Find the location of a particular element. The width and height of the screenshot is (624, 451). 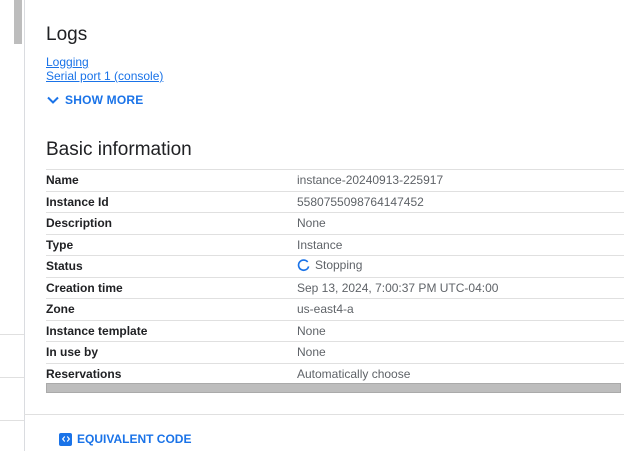

equivalent-code-button: EQUIVALENT CODE is located at coordinates (125, 439).